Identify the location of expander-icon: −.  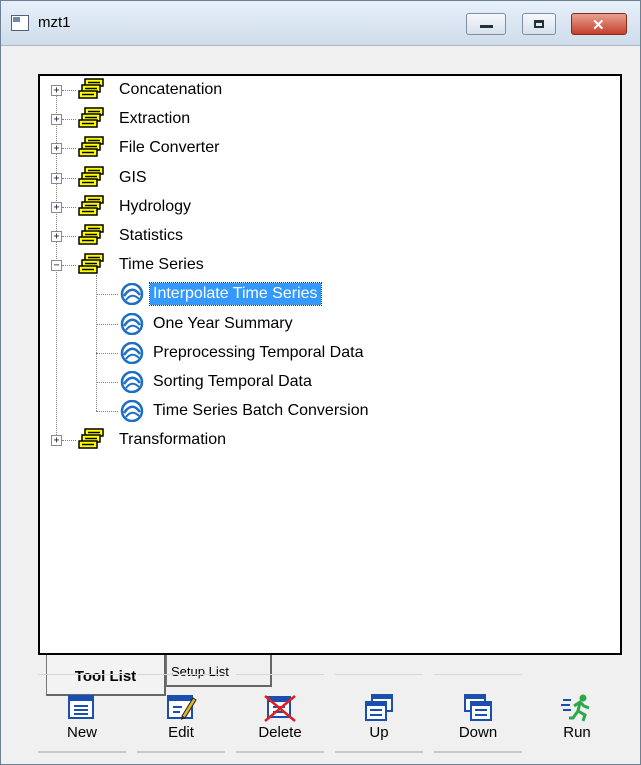
(56, 266).